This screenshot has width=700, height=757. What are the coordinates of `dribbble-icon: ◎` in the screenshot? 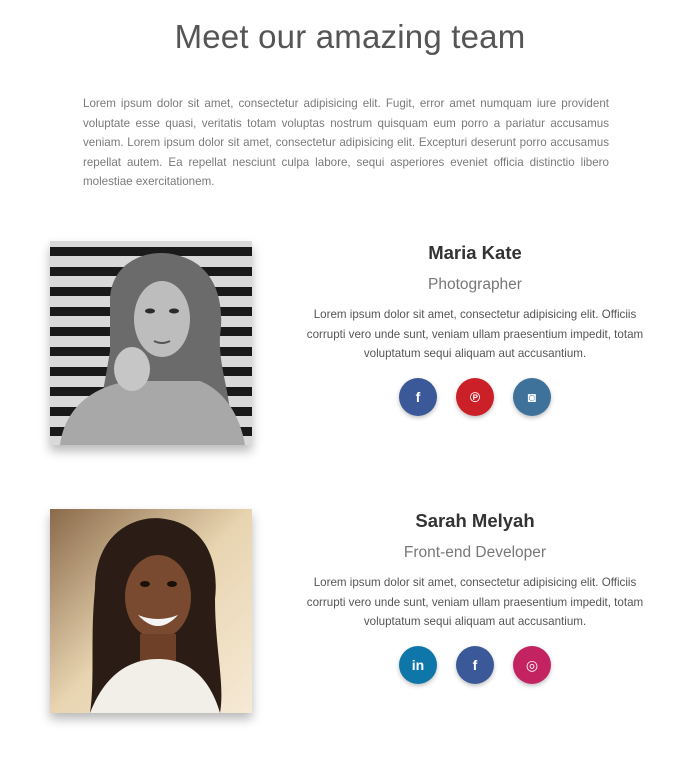 It's located at (532, 664).